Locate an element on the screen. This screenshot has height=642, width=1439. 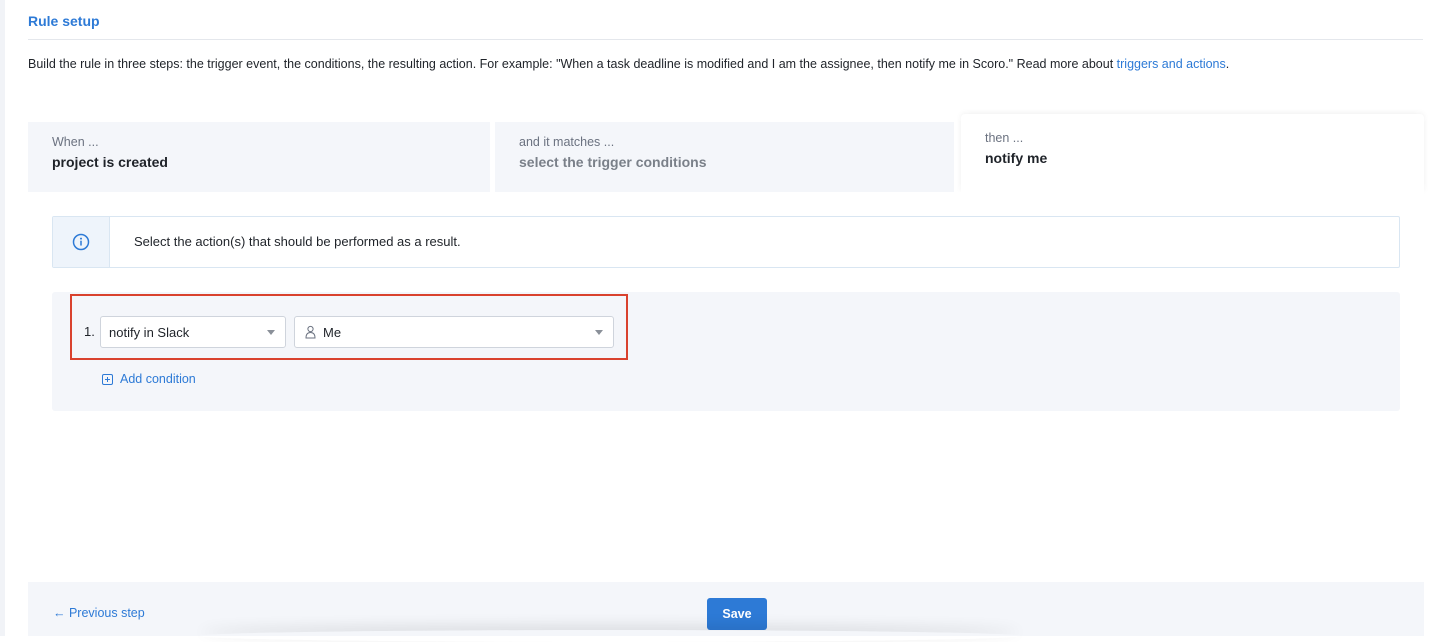
triggers-and-actions-link: triggers and actions is located at coordinates (1171, 64).